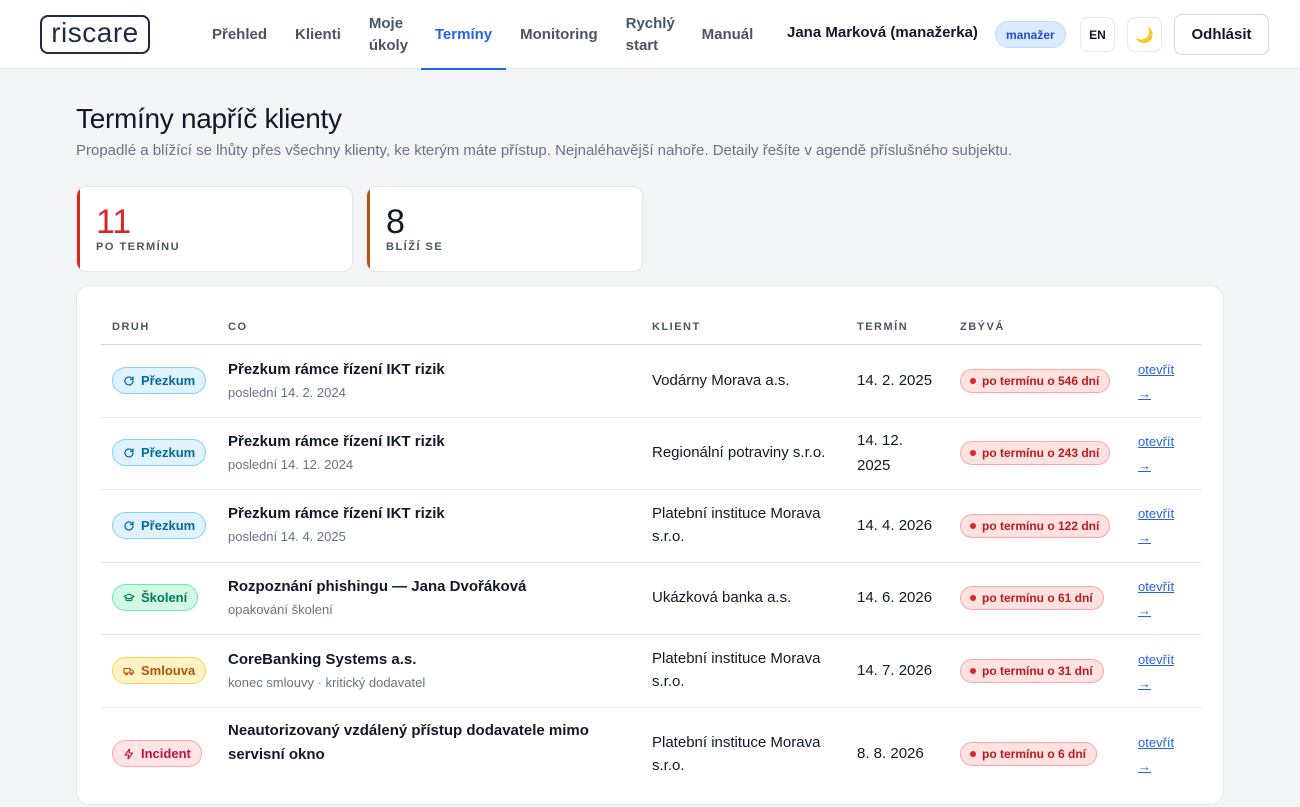 The image size is (1300, 807). What do you see at coordinates (239, 34) in the screenshot?
I see `nav-item-prehled: Přehled` at bounding box center [239, 34].